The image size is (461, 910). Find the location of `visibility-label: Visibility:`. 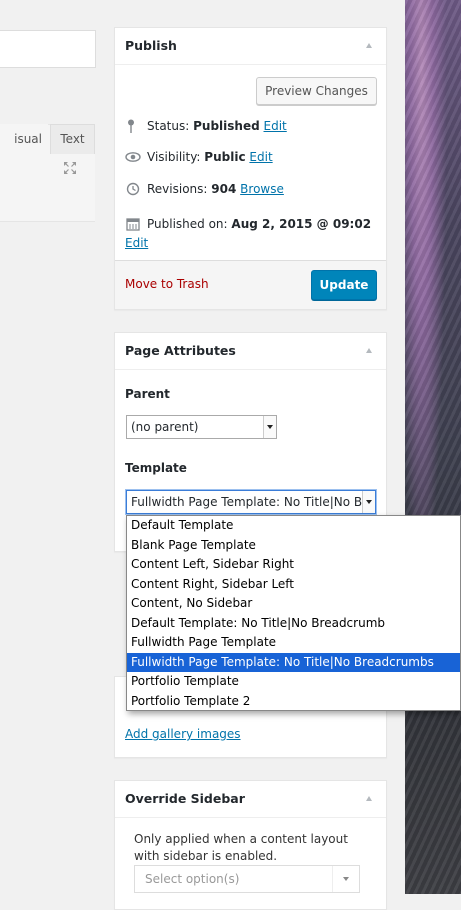

visibility-label: Visibility: is located at coordinates (174, 157).